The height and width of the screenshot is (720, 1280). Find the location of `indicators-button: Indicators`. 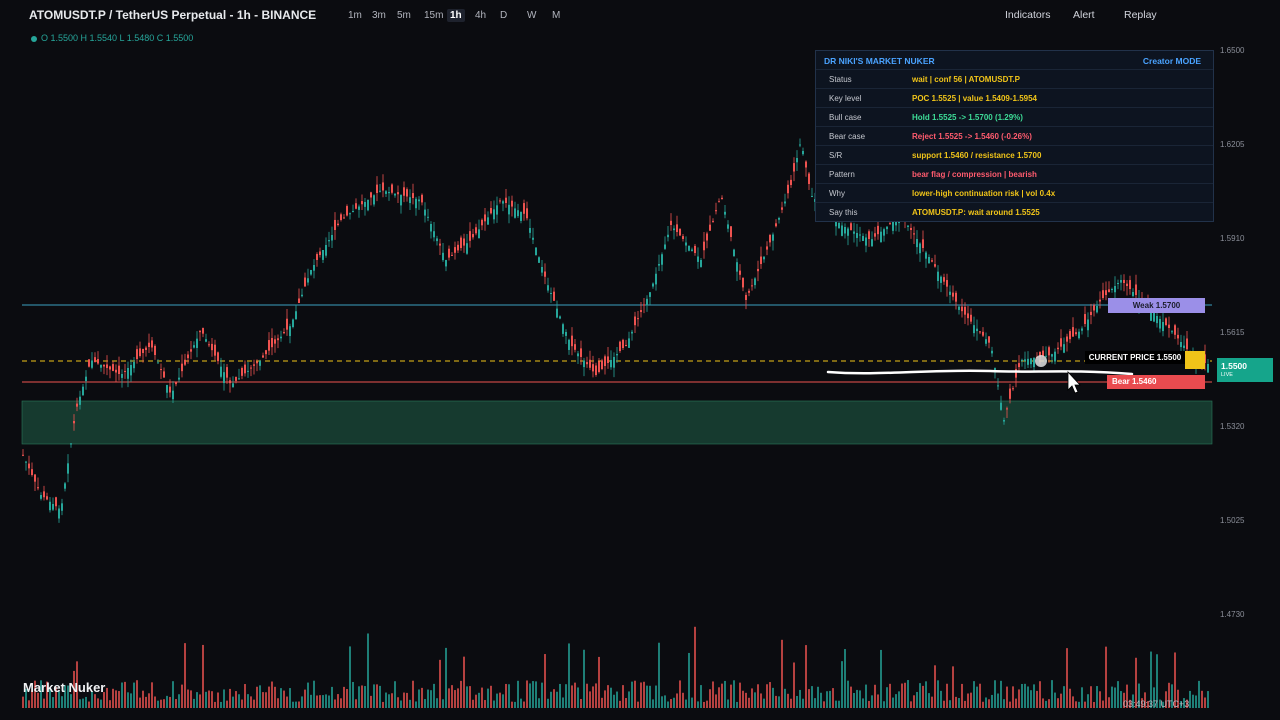

indicators-button: Indicators is located at coordinates (1028, 15).